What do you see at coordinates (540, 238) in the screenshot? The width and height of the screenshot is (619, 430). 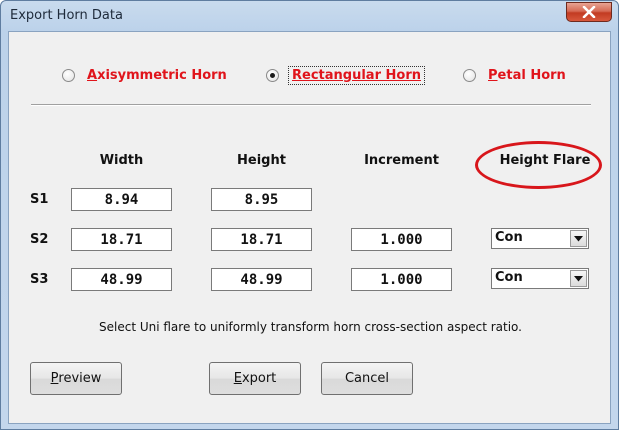 I see `s2-height-flare-select: Con` at bounding box center [540, 238].